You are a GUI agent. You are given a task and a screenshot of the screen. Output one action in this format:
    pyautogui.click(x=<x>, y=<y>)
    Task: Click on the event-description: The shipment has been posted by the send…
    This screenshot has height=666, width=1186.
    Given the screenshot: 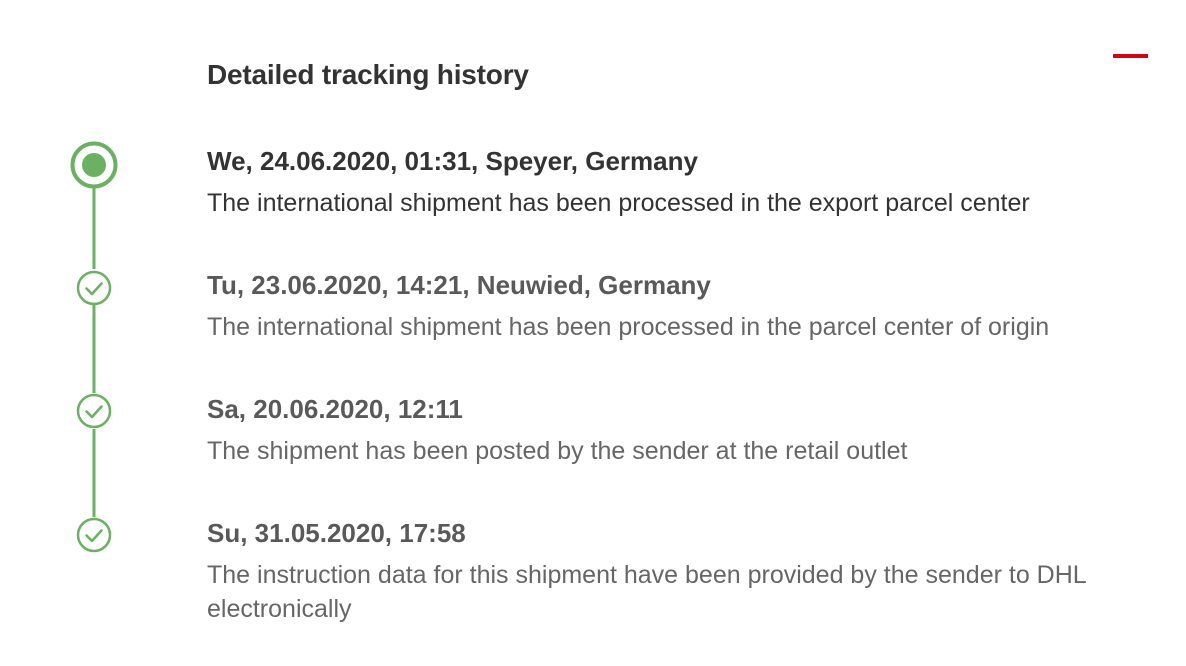 What is the action you would take?
    pyautogui.click(x=557, y=451)
    